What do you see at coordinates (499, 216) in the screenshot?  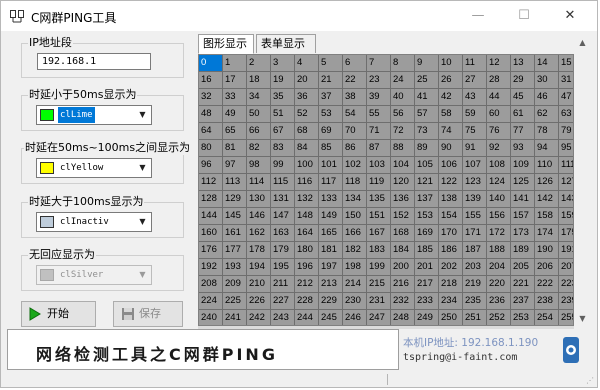 I see `ip-cell: 156` at bounding box center [499, 216].